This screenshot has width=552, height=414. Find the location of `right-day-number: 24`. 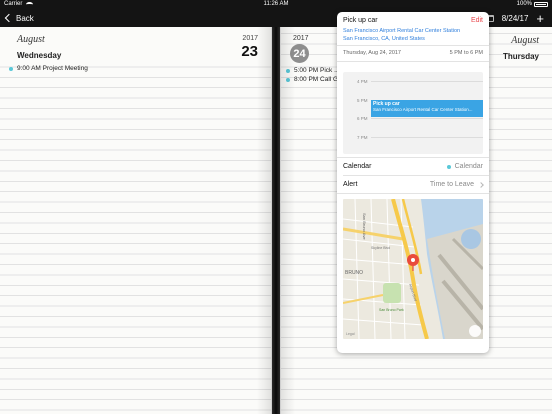

right-day-number: 24 is located at coordinates (299, 53).